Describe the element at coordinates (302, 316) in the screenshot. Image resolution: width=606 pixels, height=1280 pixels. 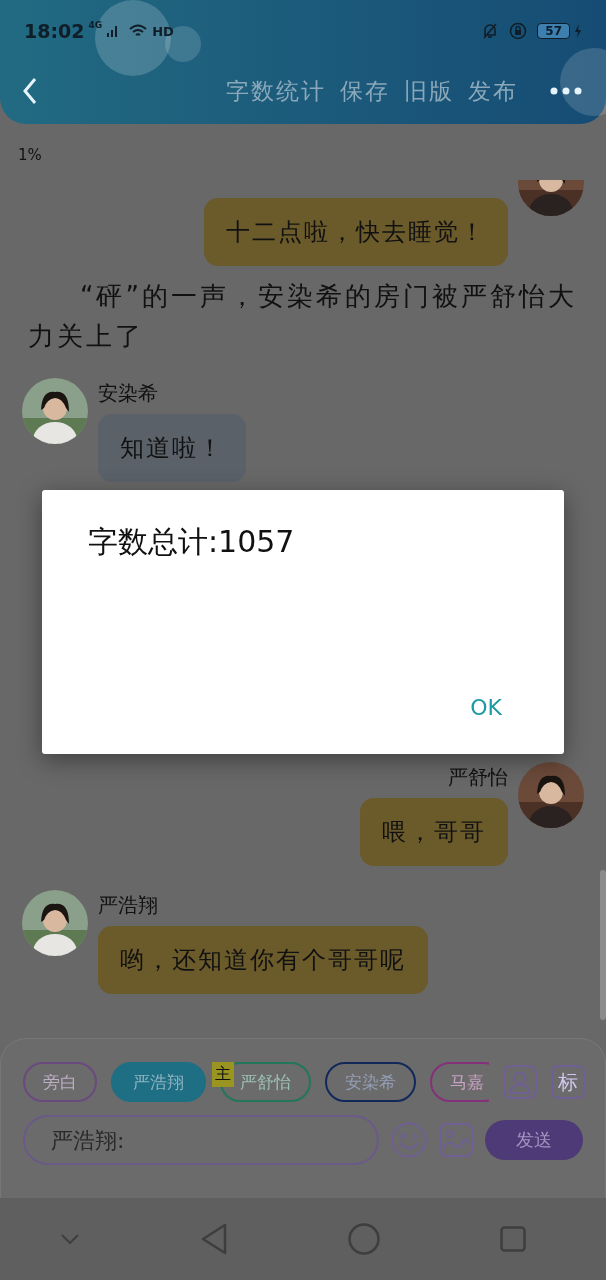
I see `narration-text: “砰”的一声，安染希的房门被严舒怡大力关上了` at that location.